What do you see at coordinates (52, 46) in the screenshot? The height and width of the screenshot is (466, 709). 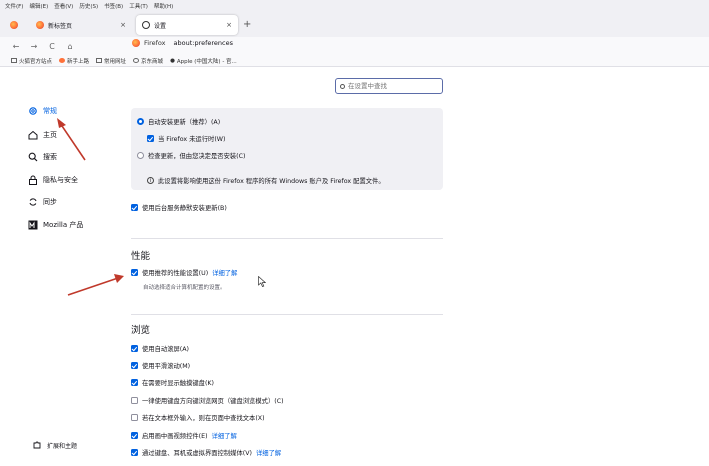 I see `reload-button: C` at bounding box center [52, 46].